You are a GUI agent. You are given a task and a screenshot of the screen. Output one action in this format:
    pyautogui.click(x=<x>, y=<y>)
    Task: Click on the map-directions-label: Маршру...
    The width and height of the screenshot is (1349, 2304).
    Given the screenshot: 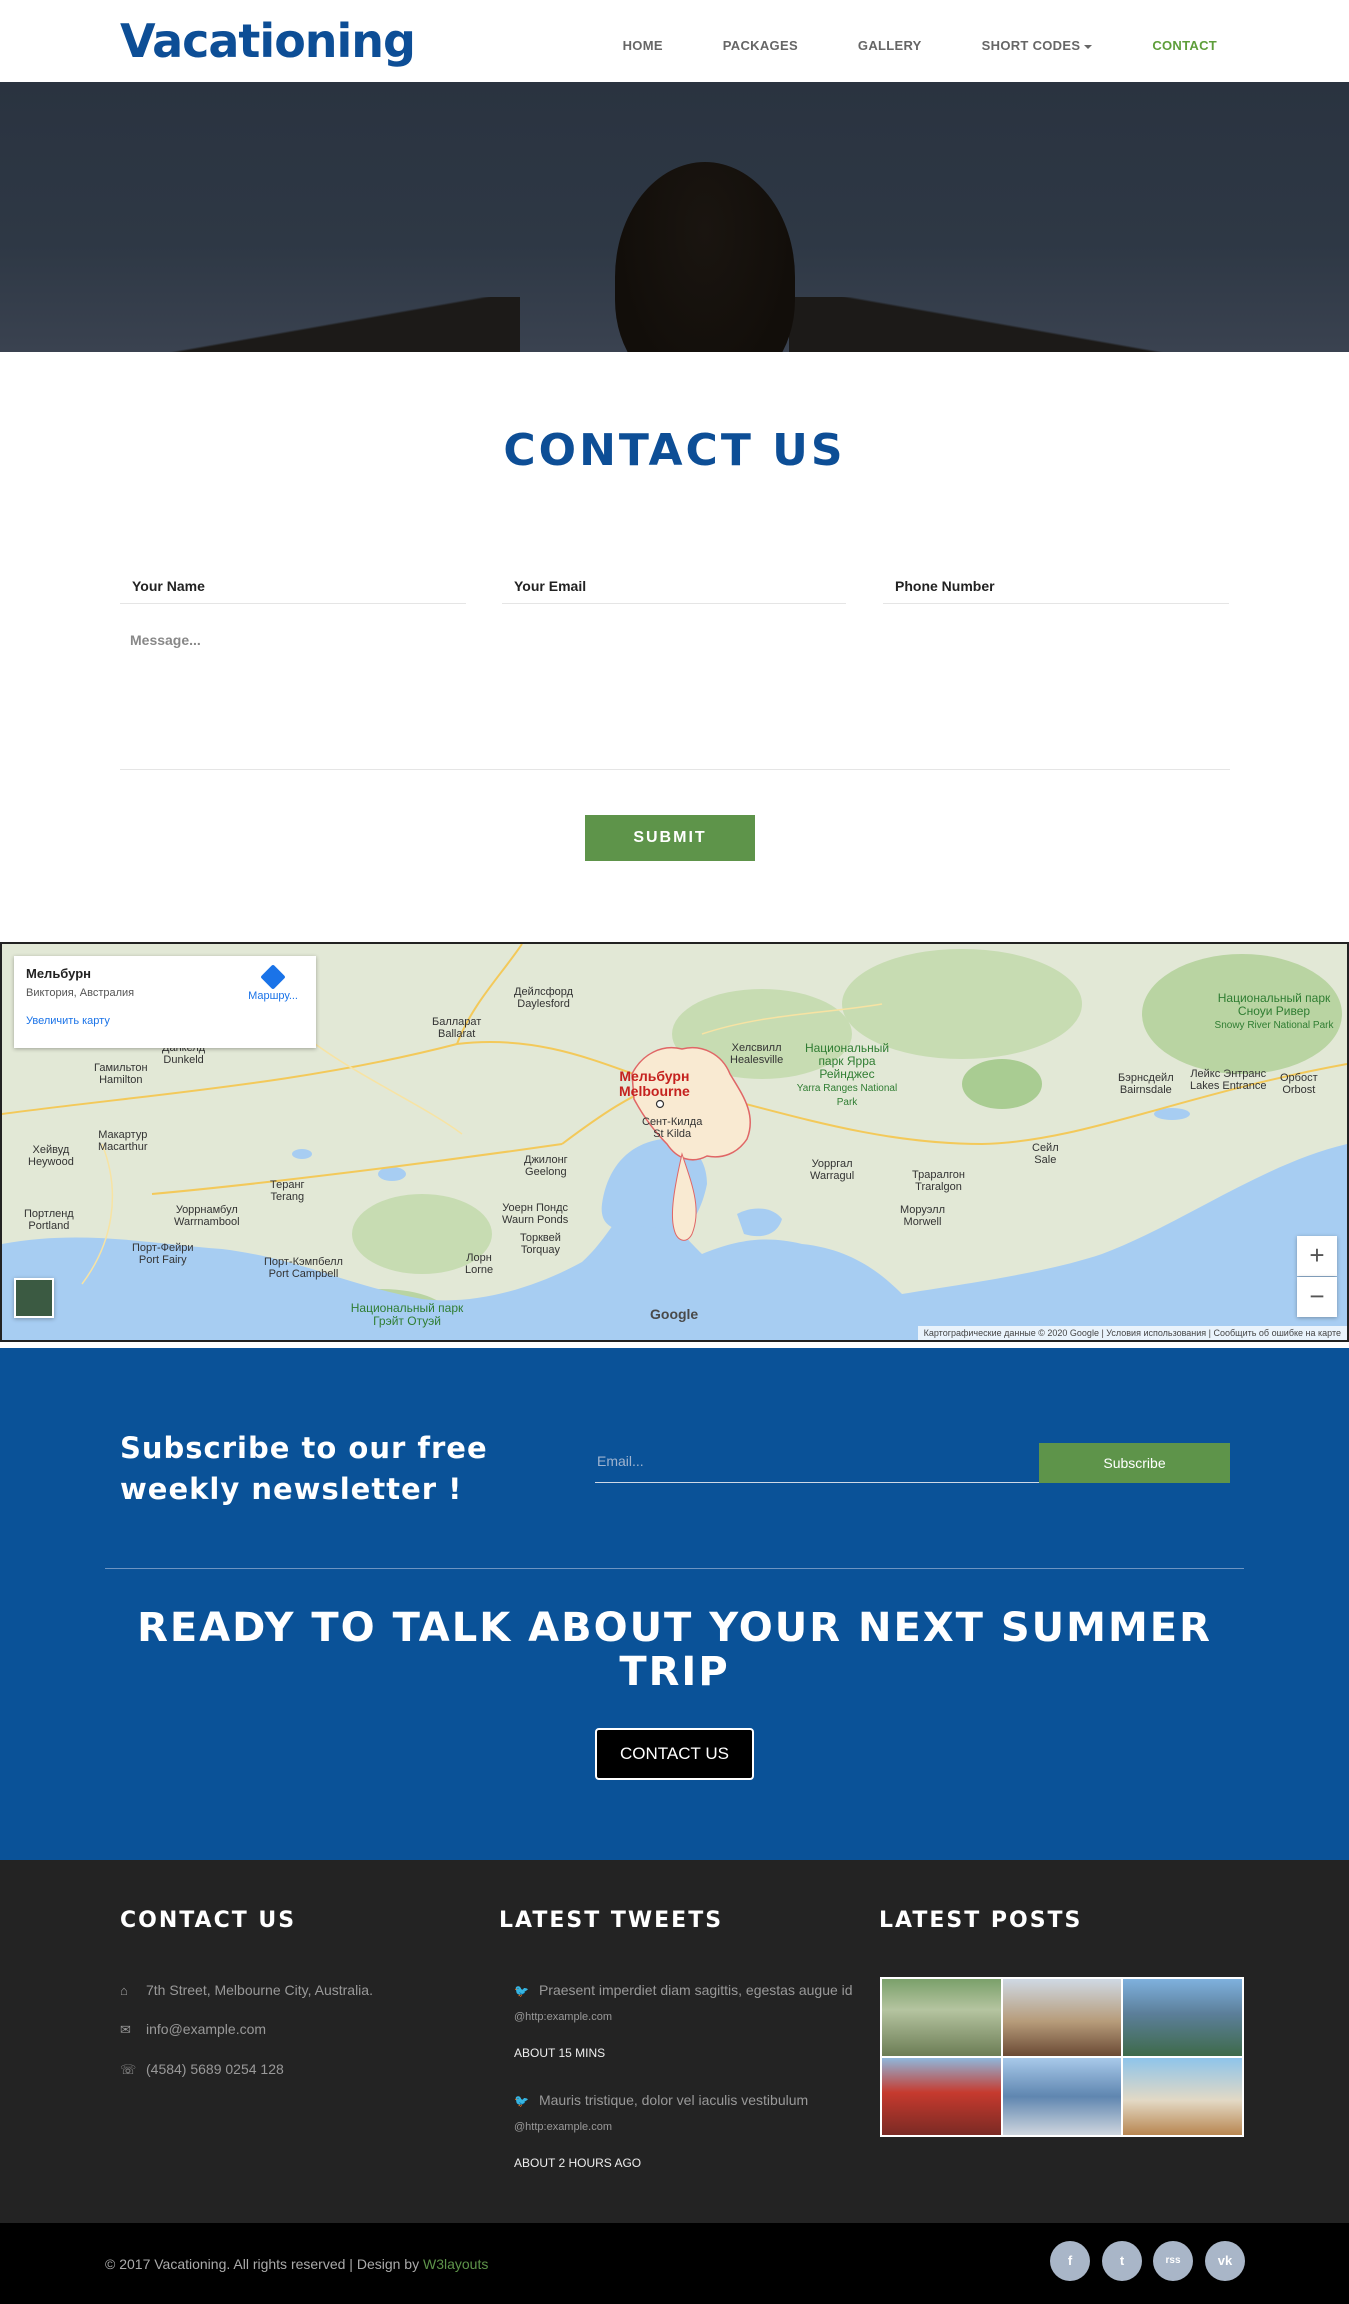 What is the action you would take?
    pyautogui.click(x=273, y=996)
    